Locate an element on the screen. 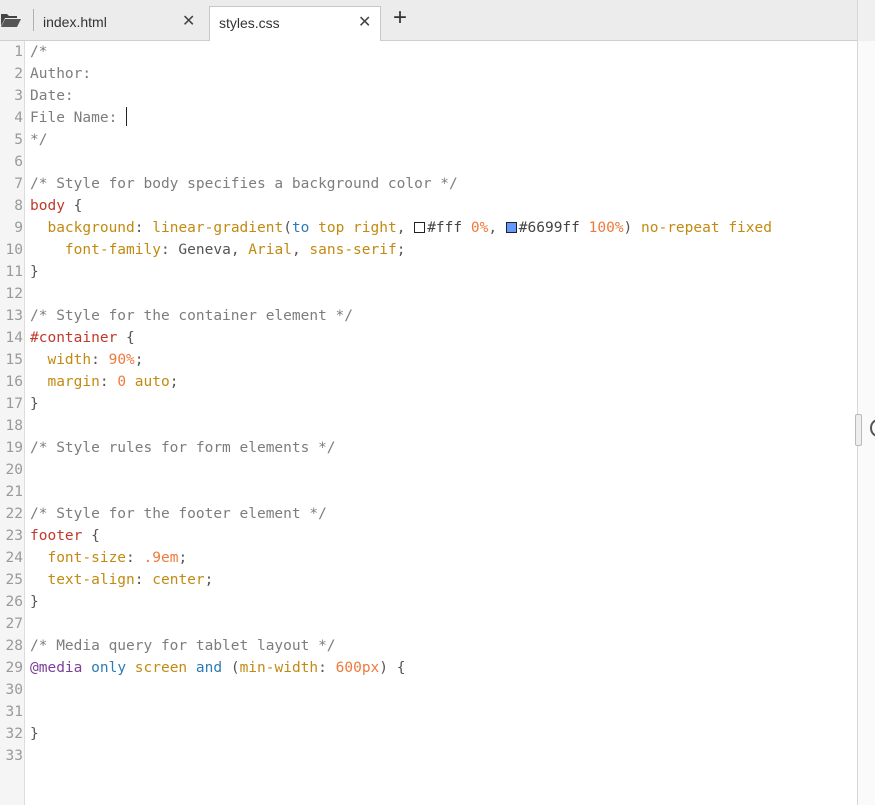  line-text: body { is located at coordinates (56, 206).